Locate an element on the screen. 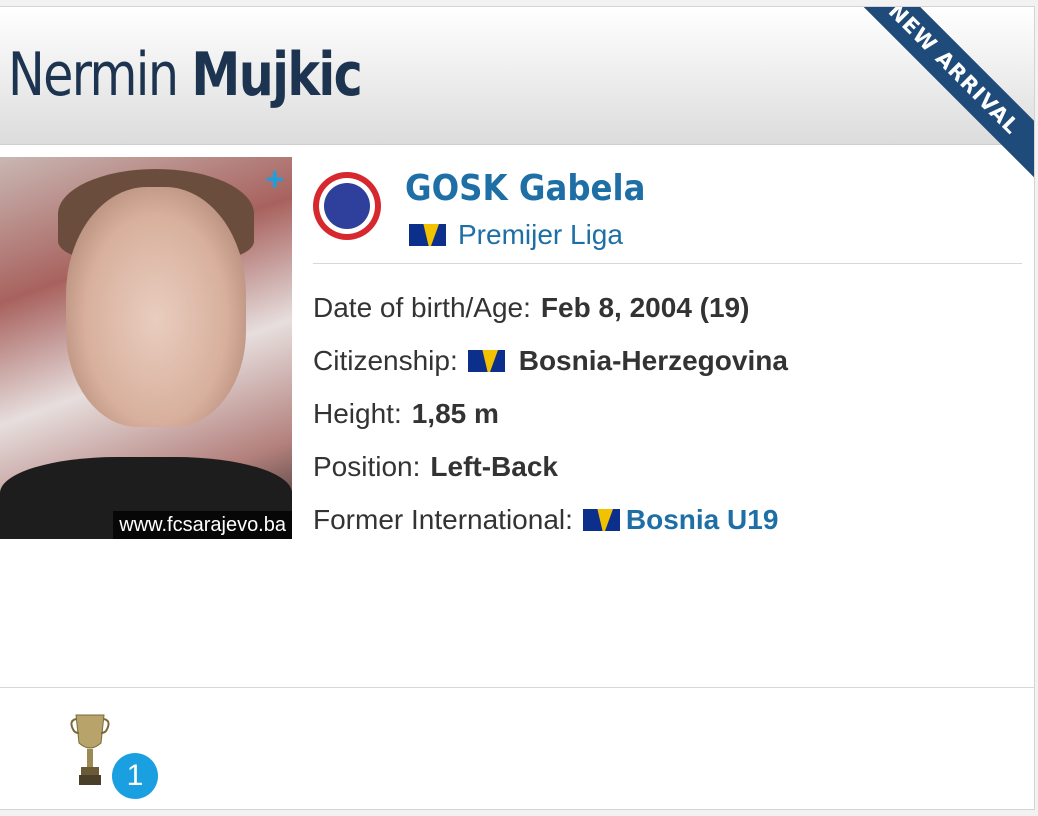 The image size is (1038, 816). dob-label: Date of birth/Age: is located at coordinates (422, 307).